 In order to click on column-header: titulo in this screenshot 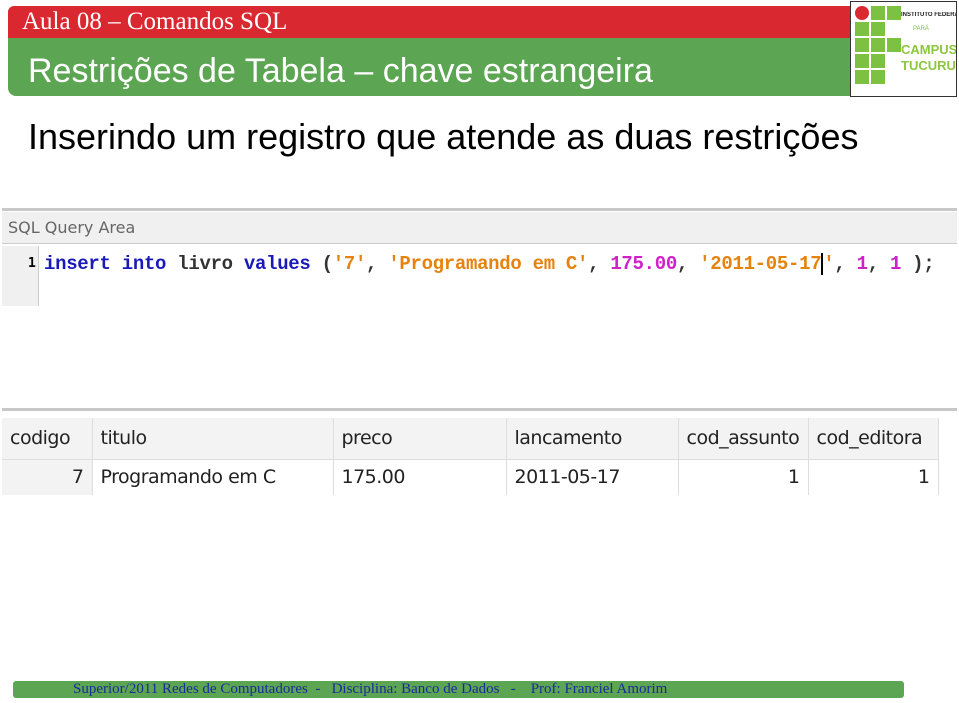, I will do `click(213, 438)`.